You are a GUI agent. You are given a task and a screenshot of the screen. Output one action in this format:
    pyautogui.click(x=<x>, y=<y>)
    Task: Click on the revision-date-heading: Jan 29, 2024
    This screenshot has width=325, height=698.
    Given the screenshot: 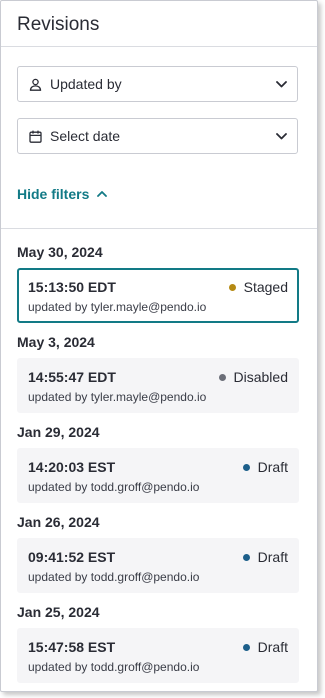 What is the action you would take?
    pyautogui.click(x=58, y=432)
    